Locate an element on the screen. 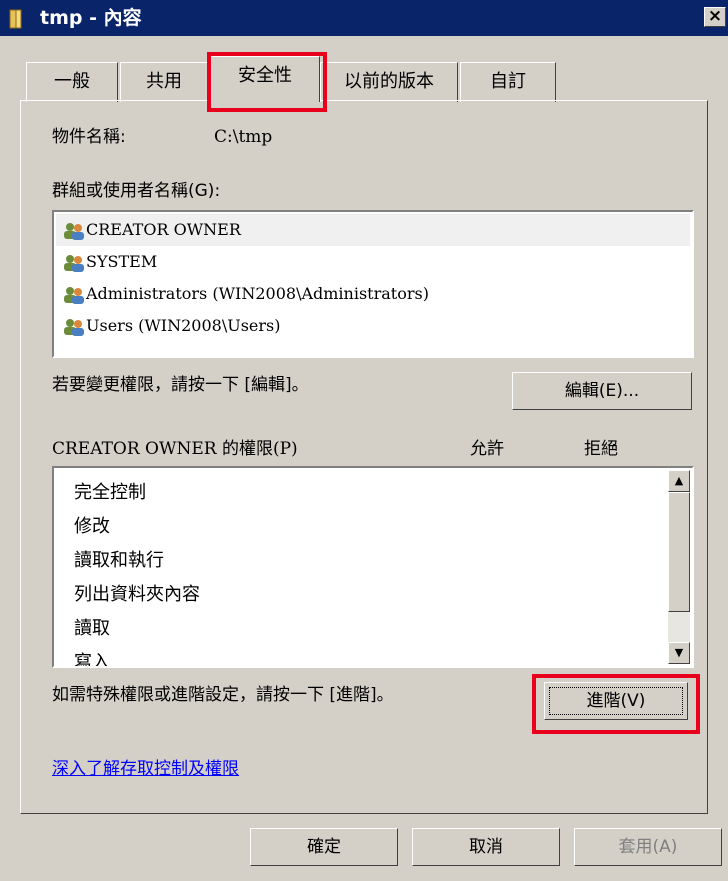 This screenshot has height=881, width=728. arrow-down-icon: ▼ is located at coordinates (679, 652).